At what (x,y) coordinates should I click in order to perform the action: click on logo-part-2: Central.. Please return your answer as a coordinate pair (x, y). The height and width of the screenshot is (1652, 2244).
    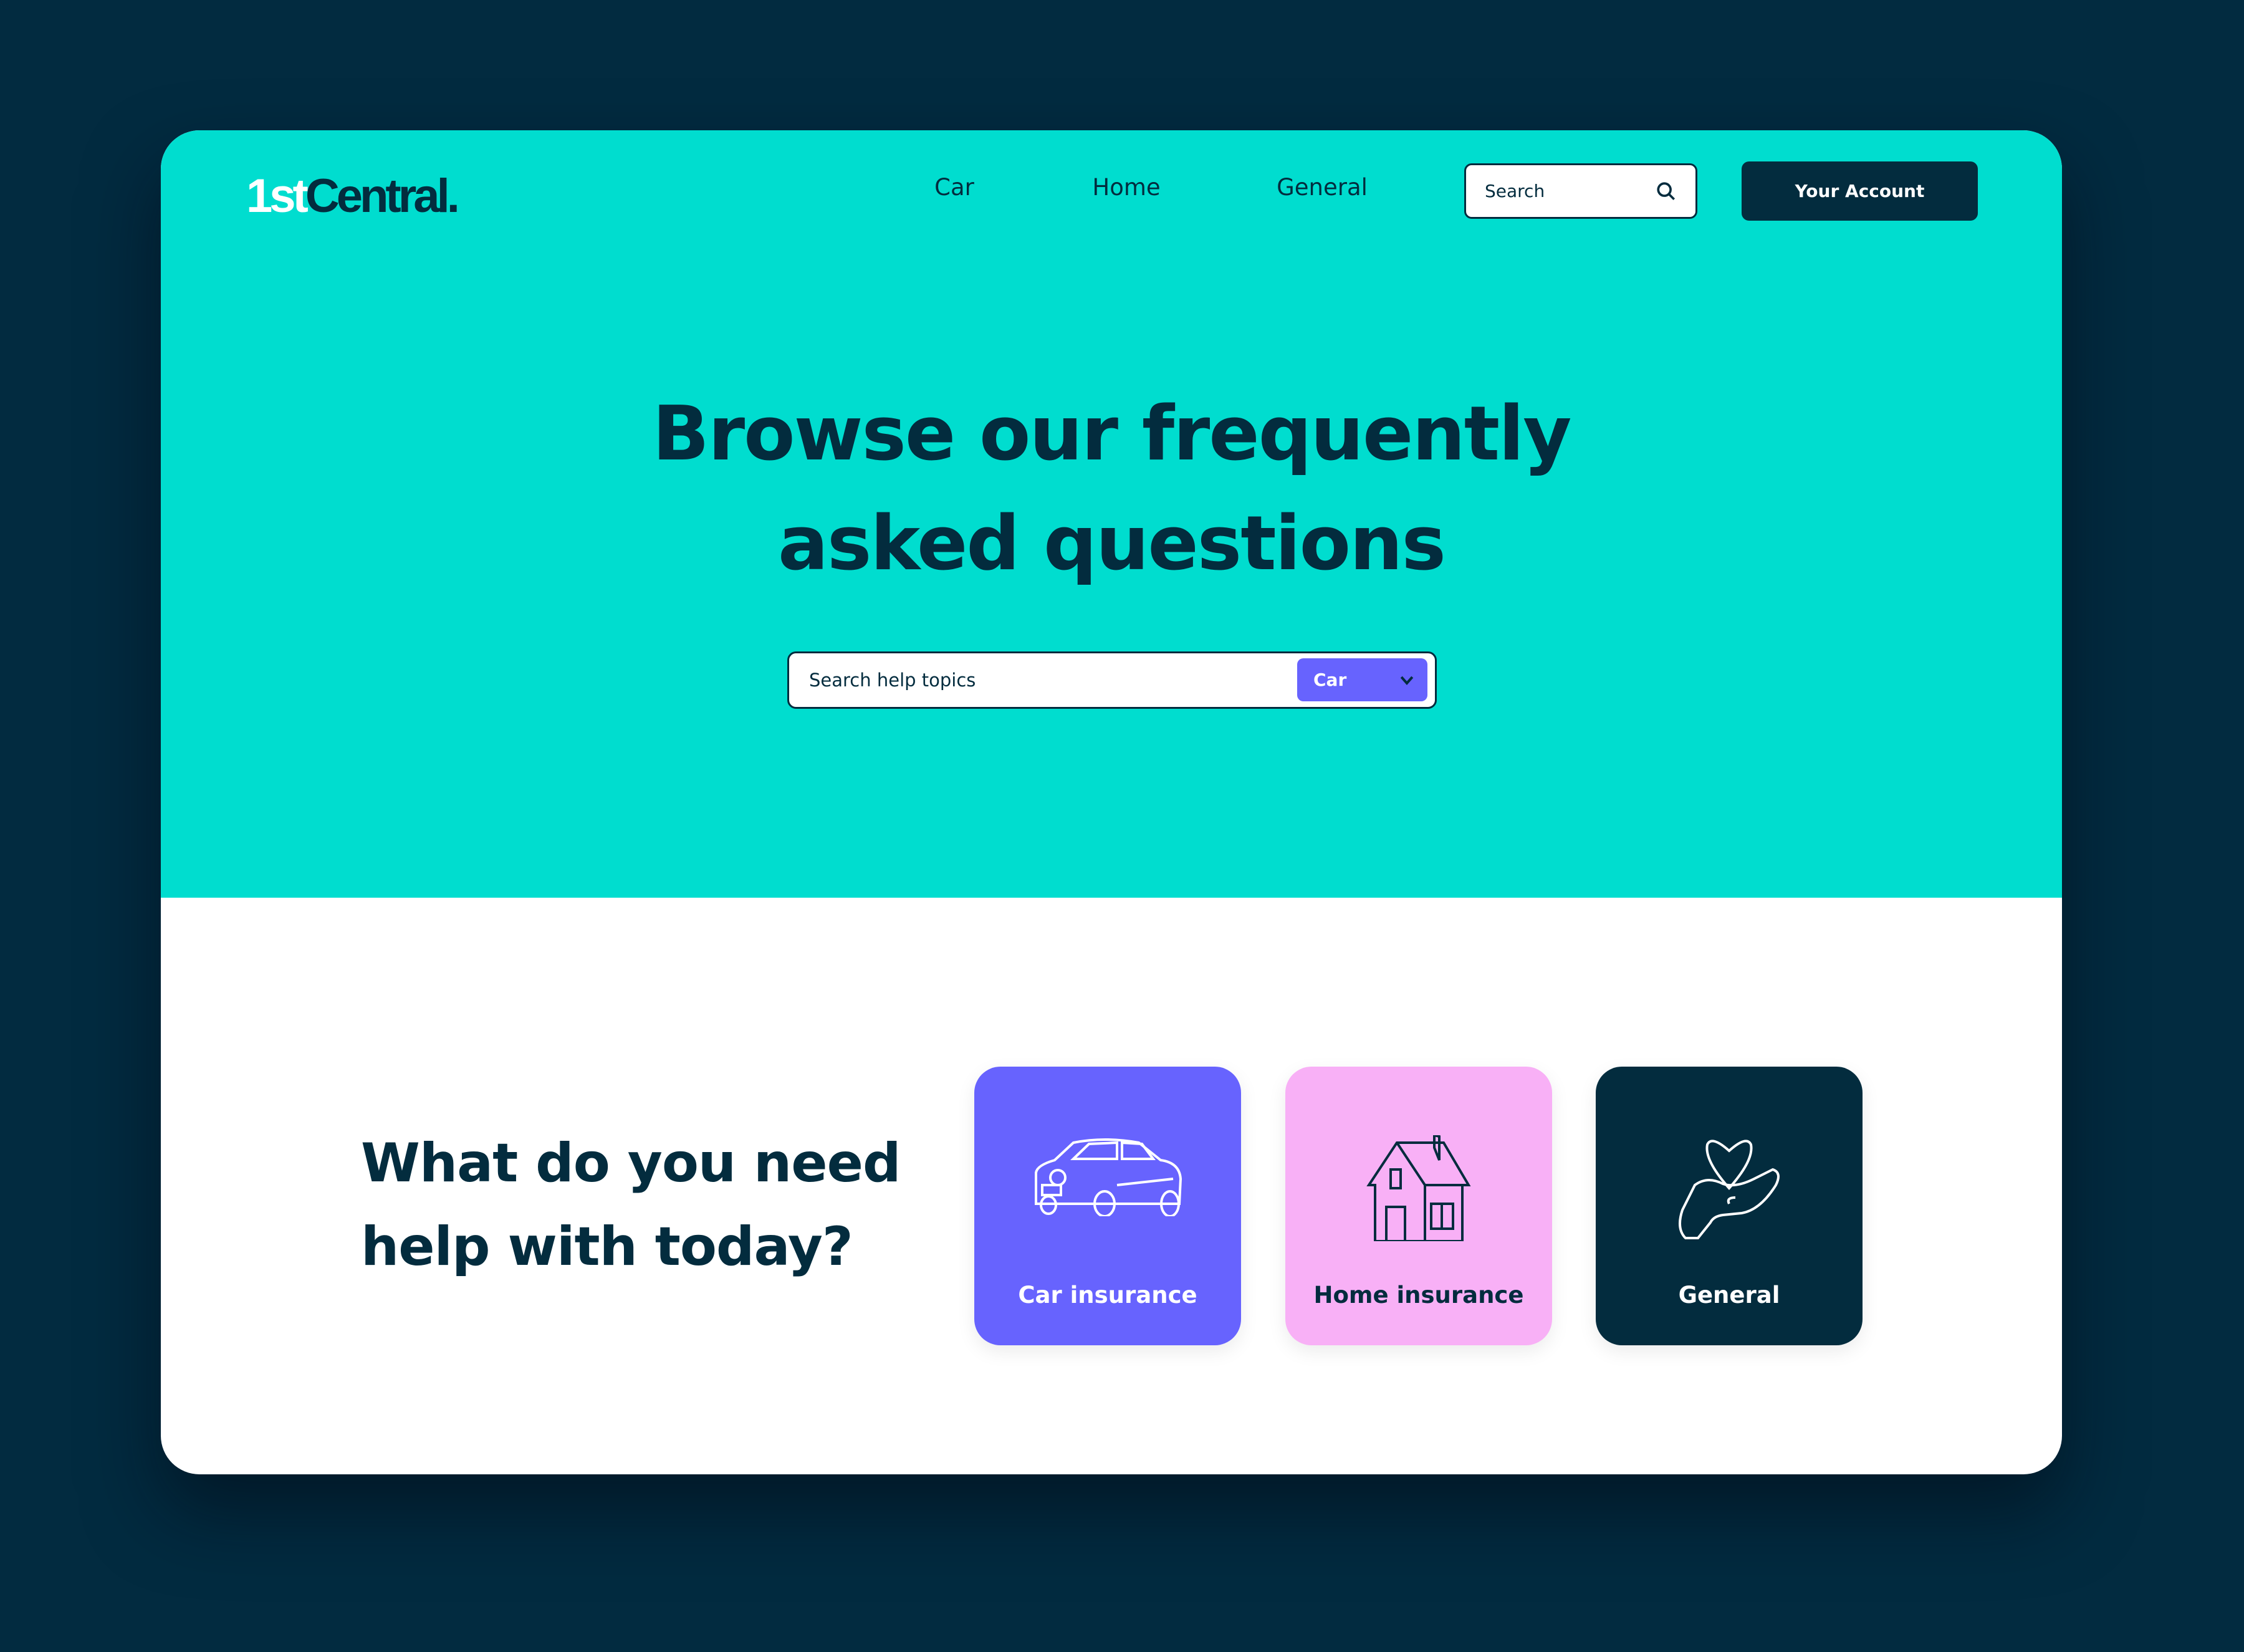
    Looking at the image, I should click on (382, 196).